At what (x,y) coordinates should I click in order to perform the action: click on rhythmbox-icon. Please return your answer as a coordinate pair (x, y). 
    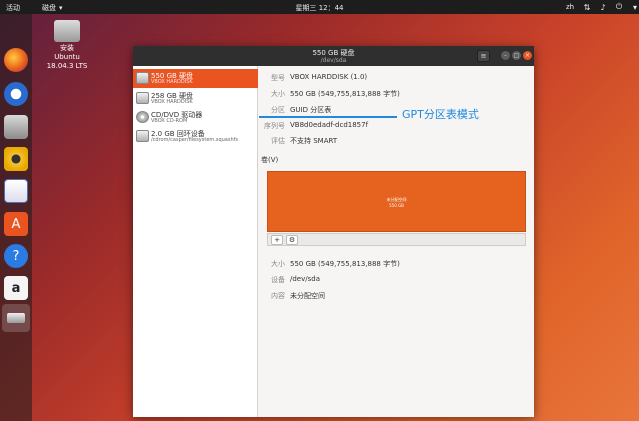
    Looking at the image, I should click on (16, 159).